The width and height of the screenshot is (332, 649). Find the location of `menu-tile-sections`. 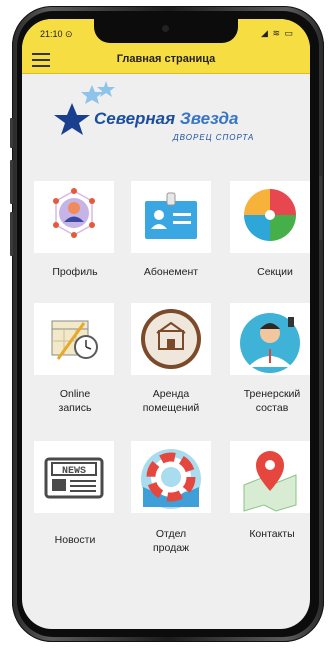

menu-tile-sections is located at coordinates (270, 217).